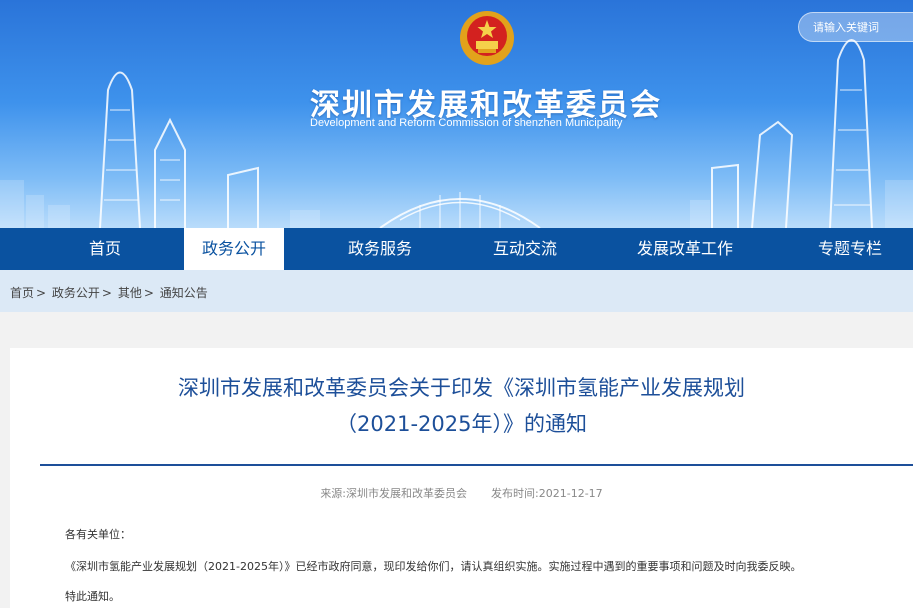  I want to click on breadcrumb-government-affairs: 政务公开, so click(76, 293).